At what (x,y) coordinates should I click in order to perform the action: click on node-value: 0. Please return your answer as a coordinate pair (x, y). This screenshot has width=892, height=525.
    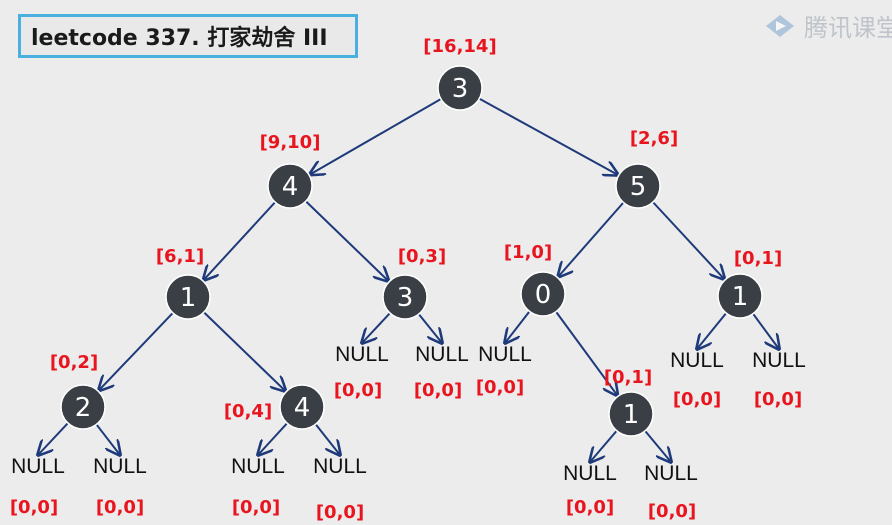
    Looking at the image, I should click on (543, 295).